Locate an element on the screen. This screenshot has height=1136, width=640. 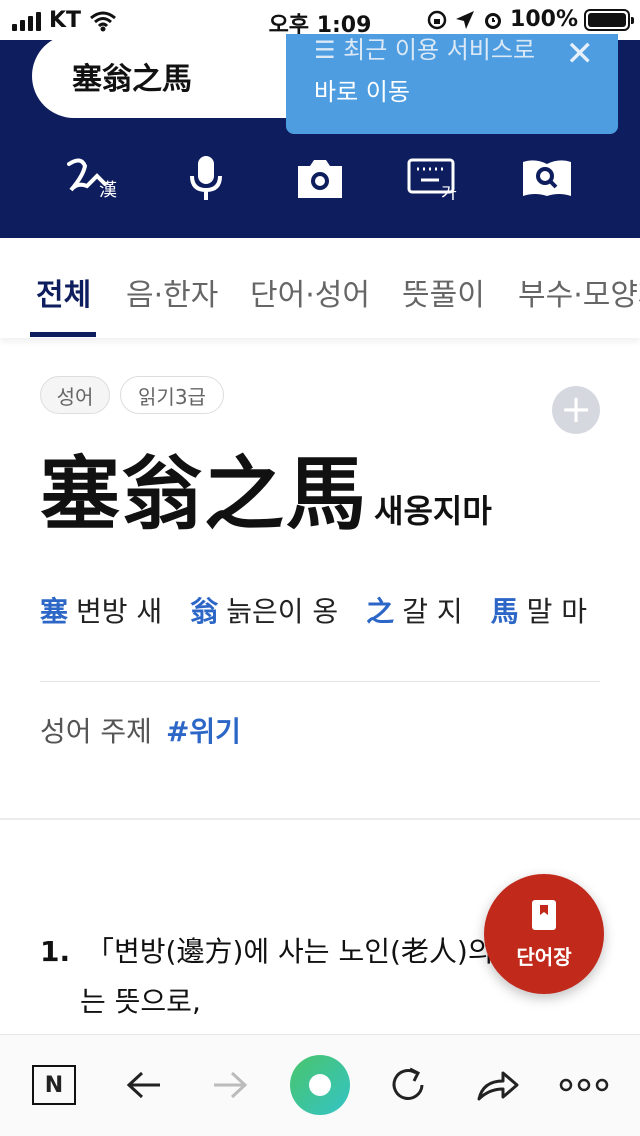
meaning-text-line-2: 는 뜻으로, is located at coordinates (140, 1001).